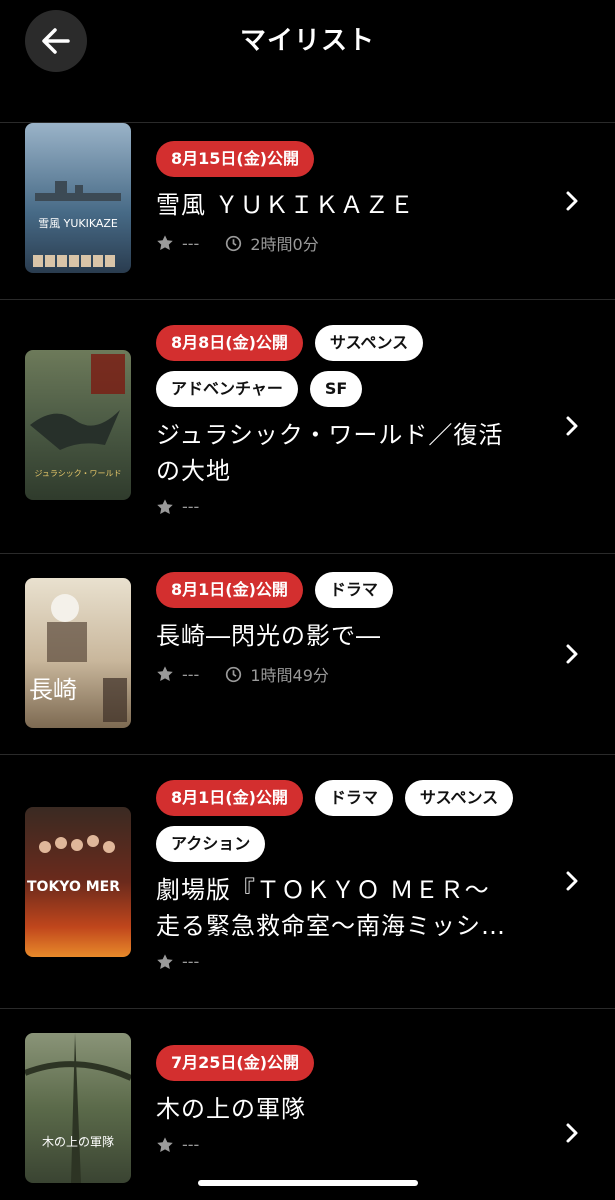  I want to click on movie-meta: --- 2時間0分, so click(346, 243).